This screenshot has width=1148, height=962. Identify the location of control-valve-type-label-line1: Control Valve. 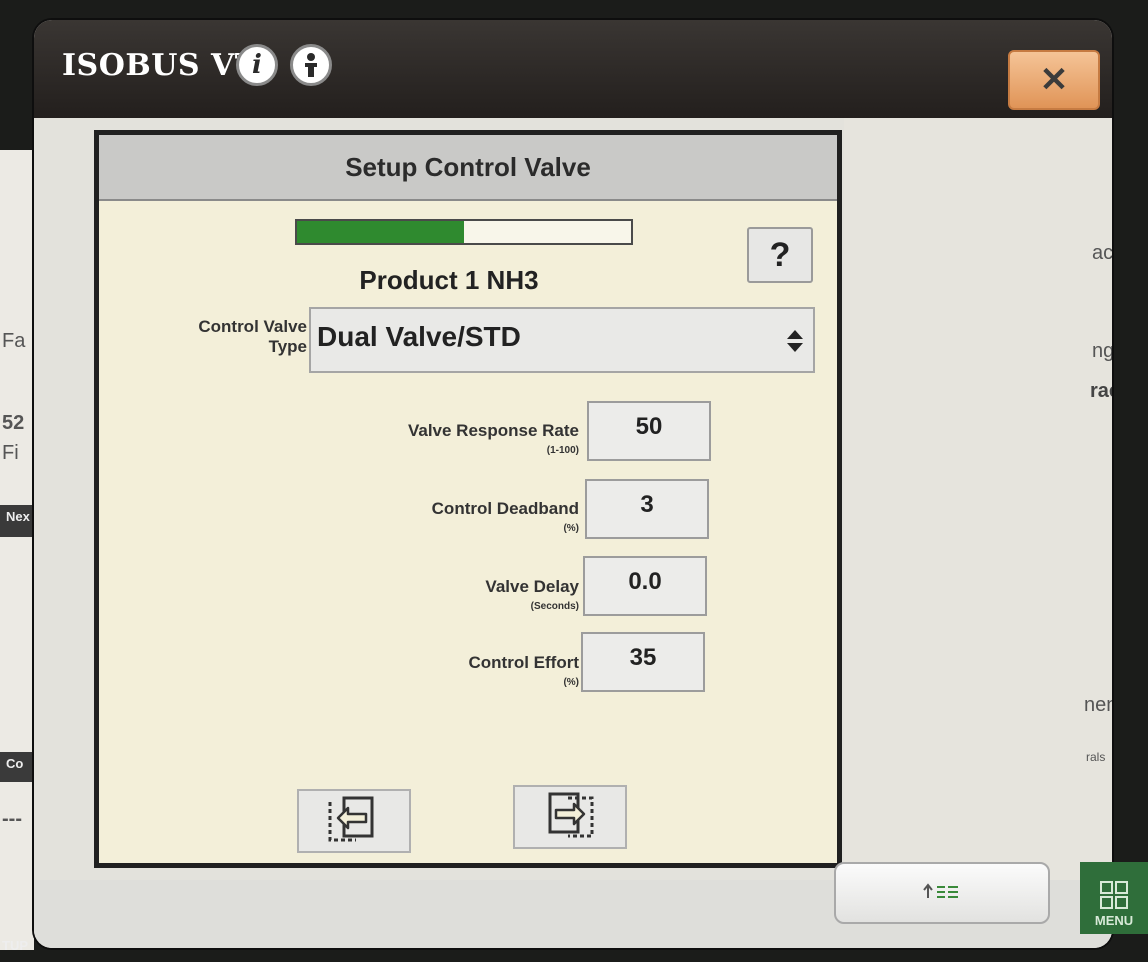
(252, 326).